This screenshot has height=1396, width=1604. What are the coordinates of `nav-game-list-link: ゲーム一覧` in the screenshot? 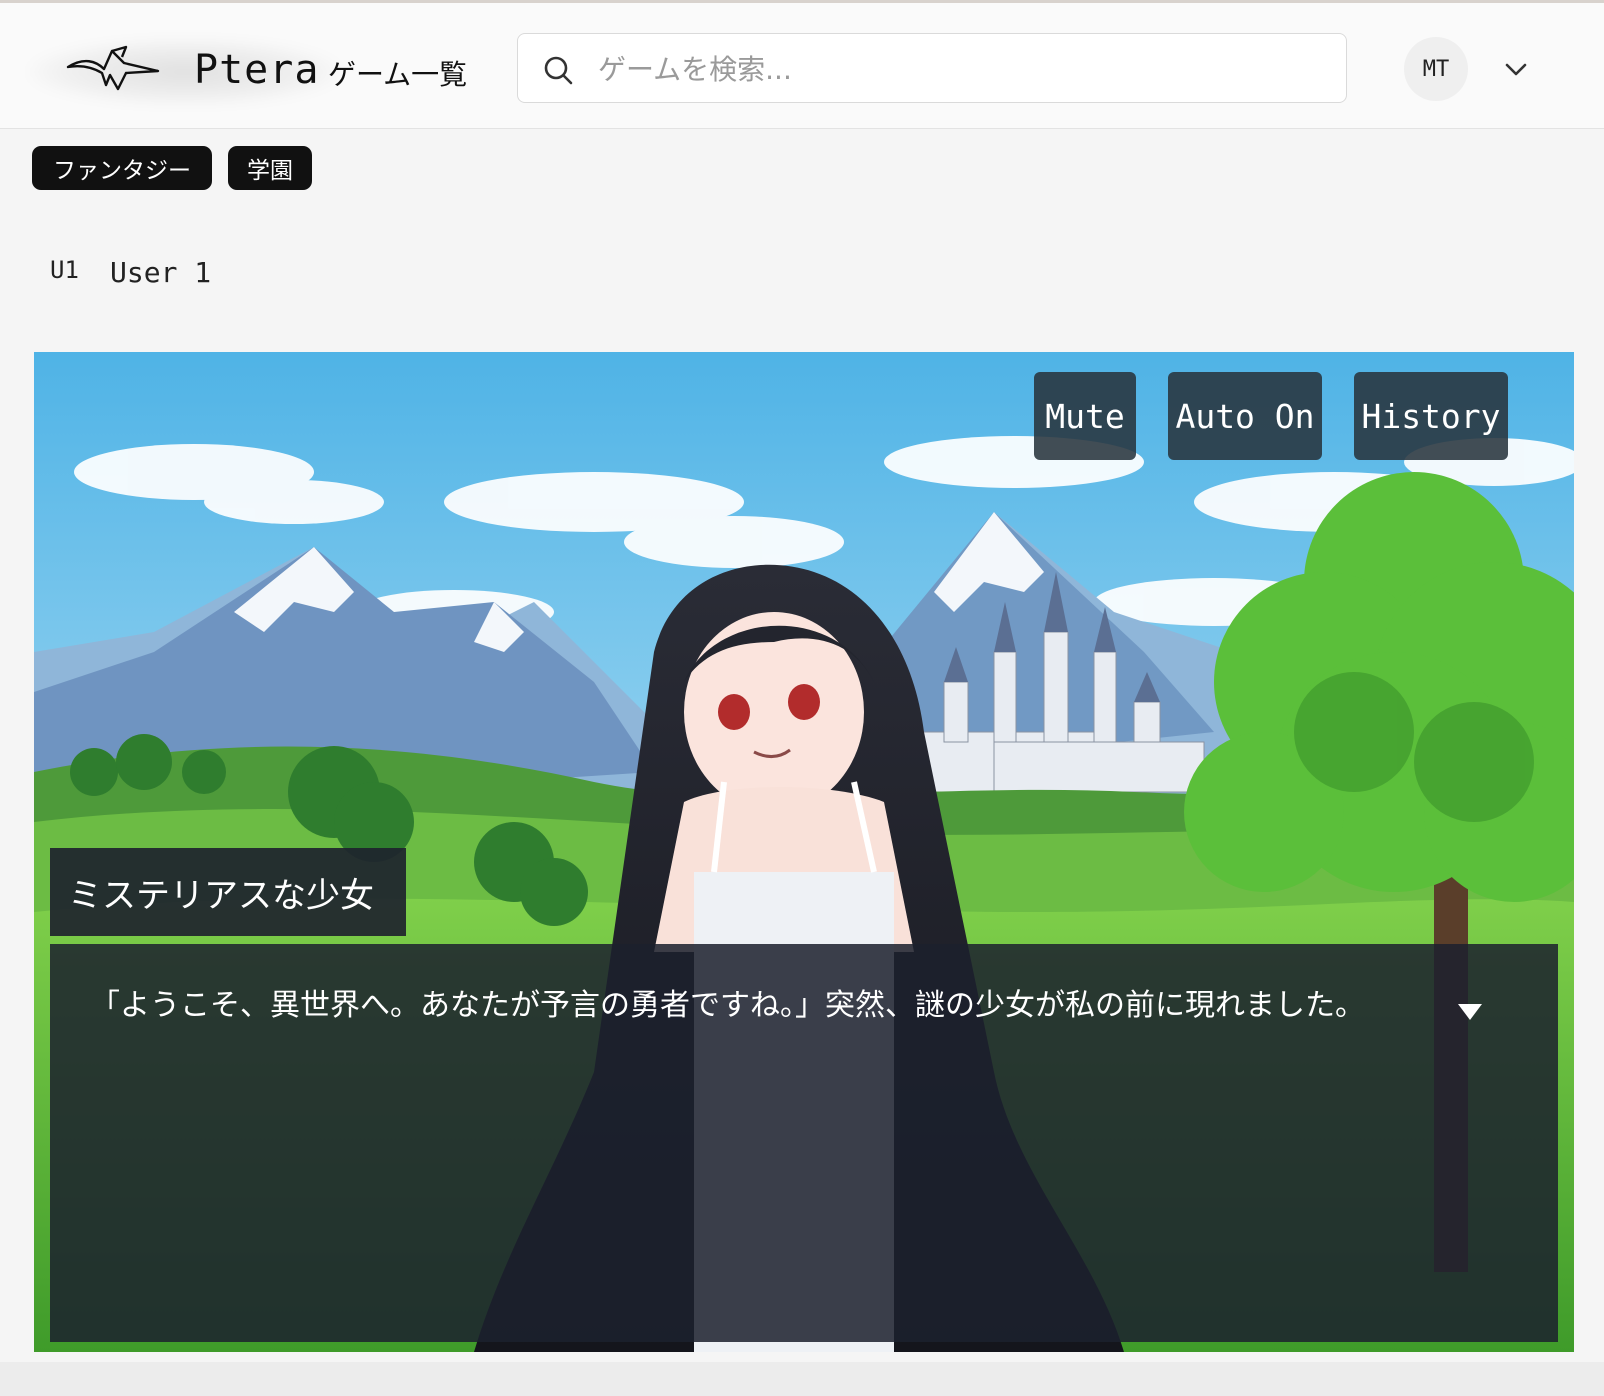 It's located at (397, 73).